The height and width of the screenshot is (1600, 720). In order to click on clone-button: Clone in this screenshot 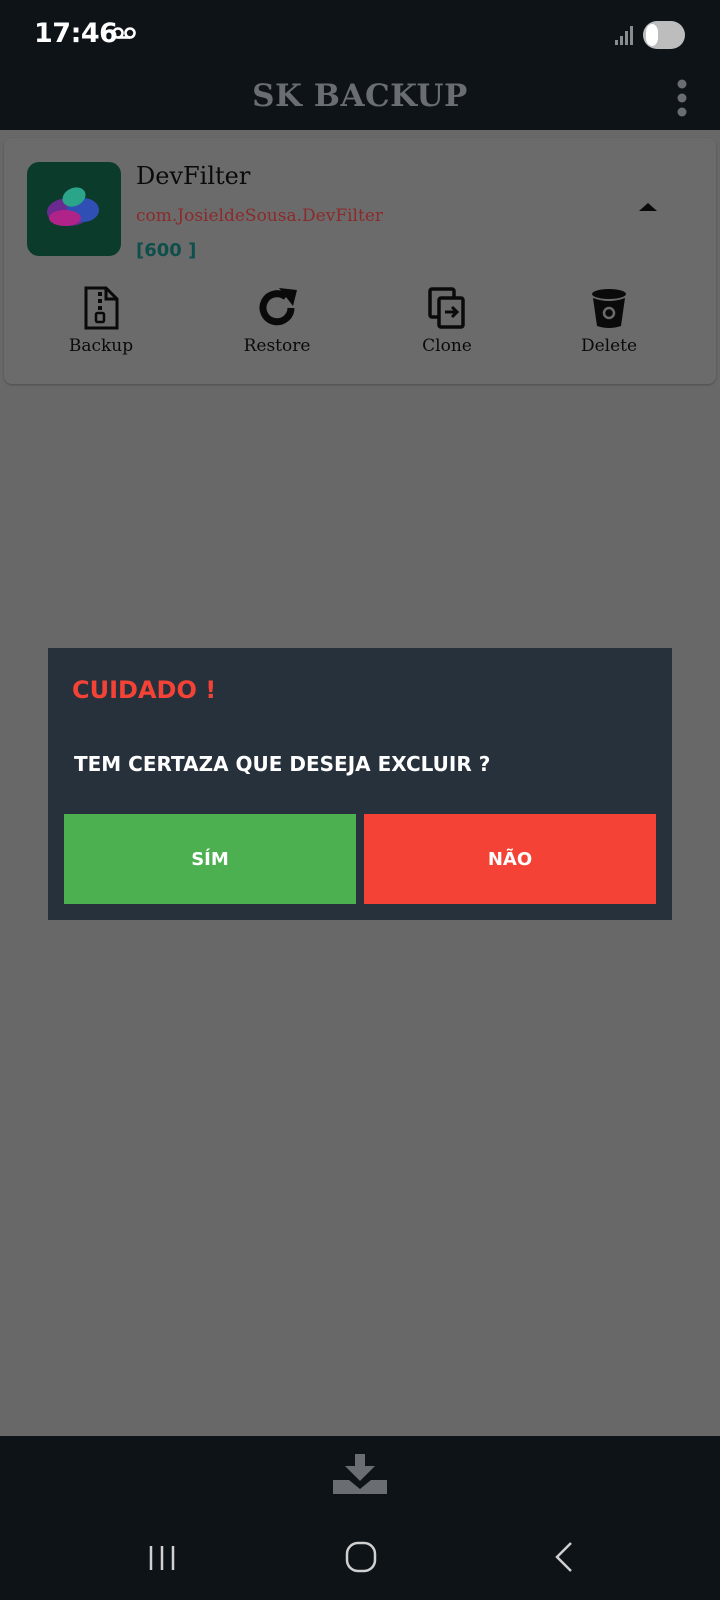, I will do `click(447, 326)`.